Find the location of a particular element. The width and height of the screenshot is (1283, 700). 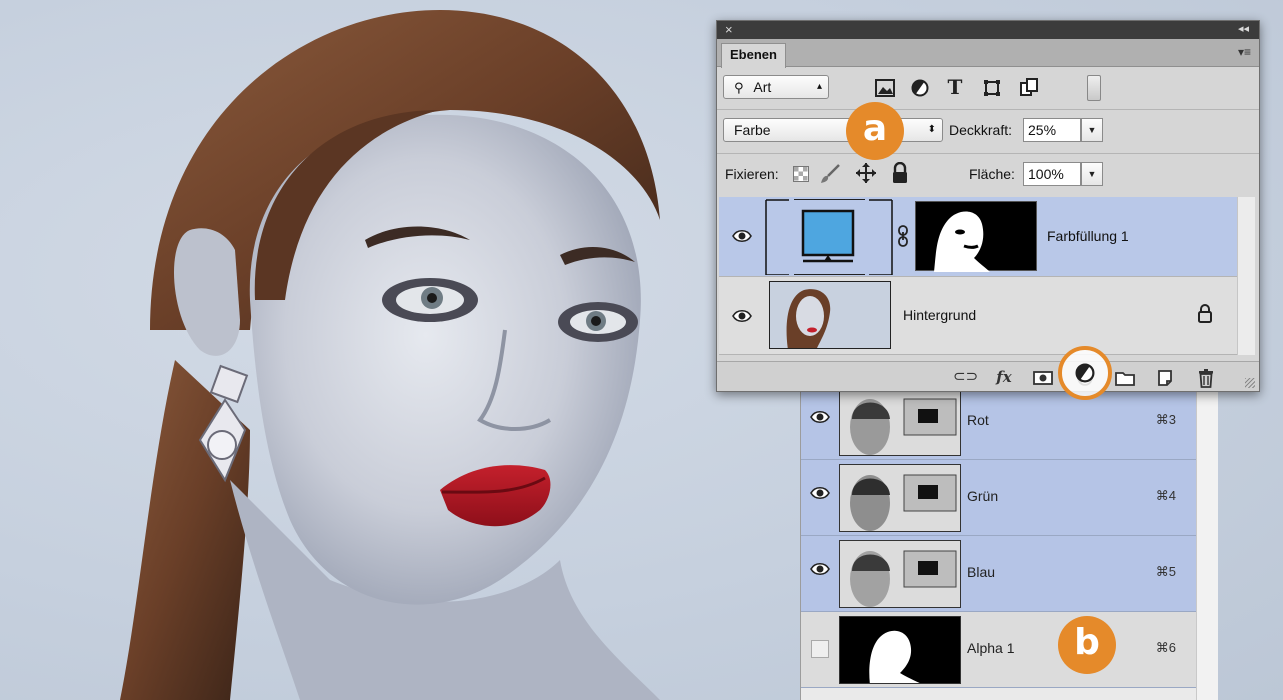

fill-layer-thumbnail is located at coordinates (829, 237).